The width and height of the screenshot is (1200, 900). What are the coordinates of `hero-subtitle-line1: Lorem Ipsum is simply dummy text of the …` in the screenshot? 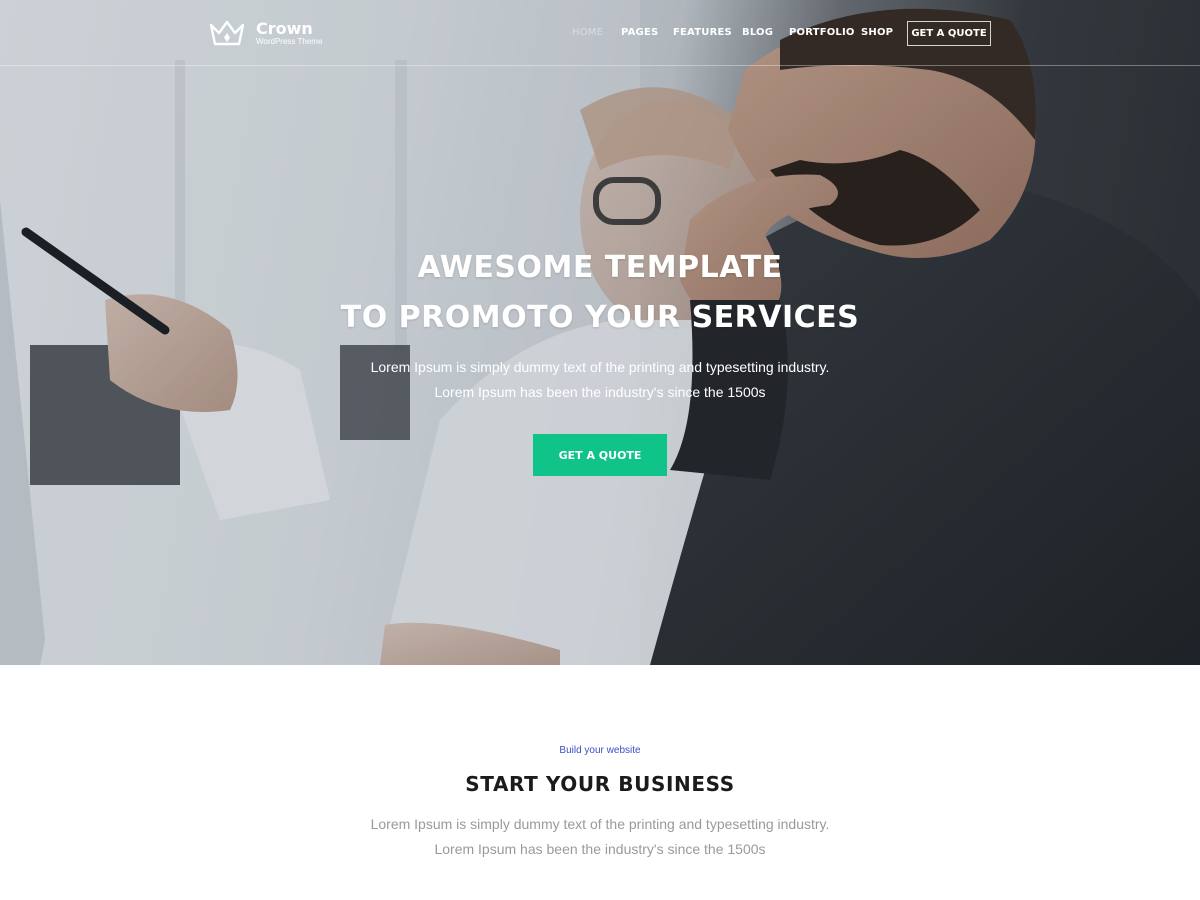 It's located at (600, 367).